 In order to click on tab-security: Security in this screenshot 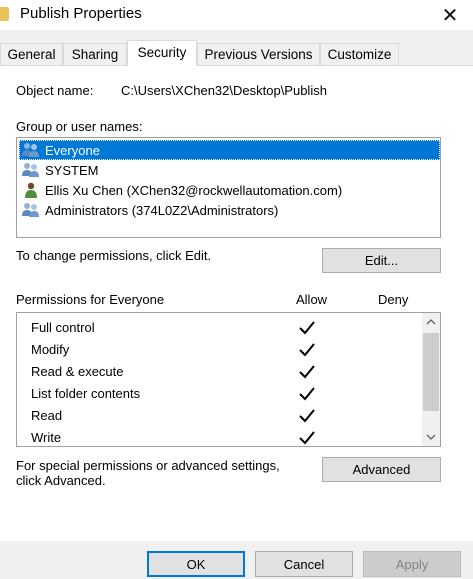, I will do `click(162, 53)`.